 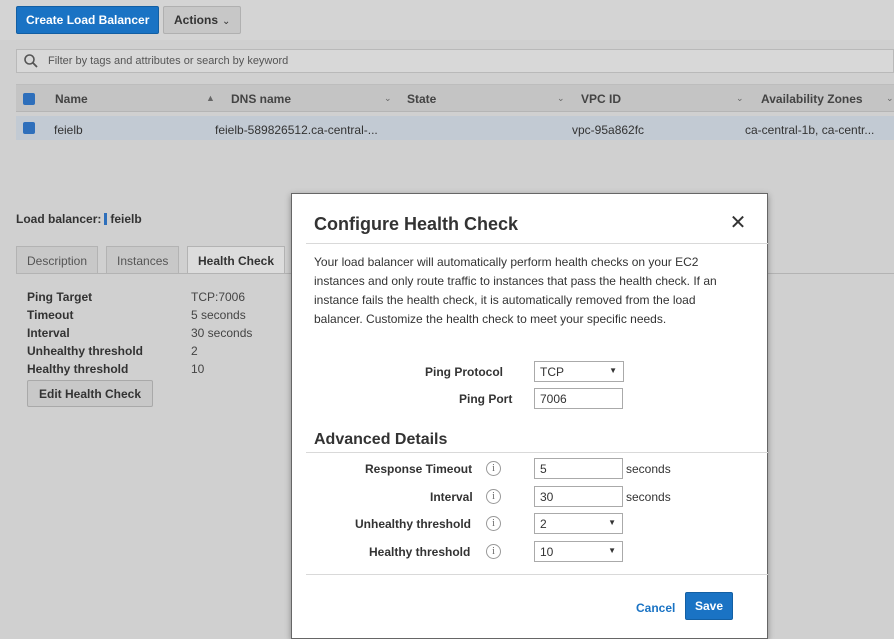 I want to click on sort-asc-icon: ▲, so click(x=210, y=98).